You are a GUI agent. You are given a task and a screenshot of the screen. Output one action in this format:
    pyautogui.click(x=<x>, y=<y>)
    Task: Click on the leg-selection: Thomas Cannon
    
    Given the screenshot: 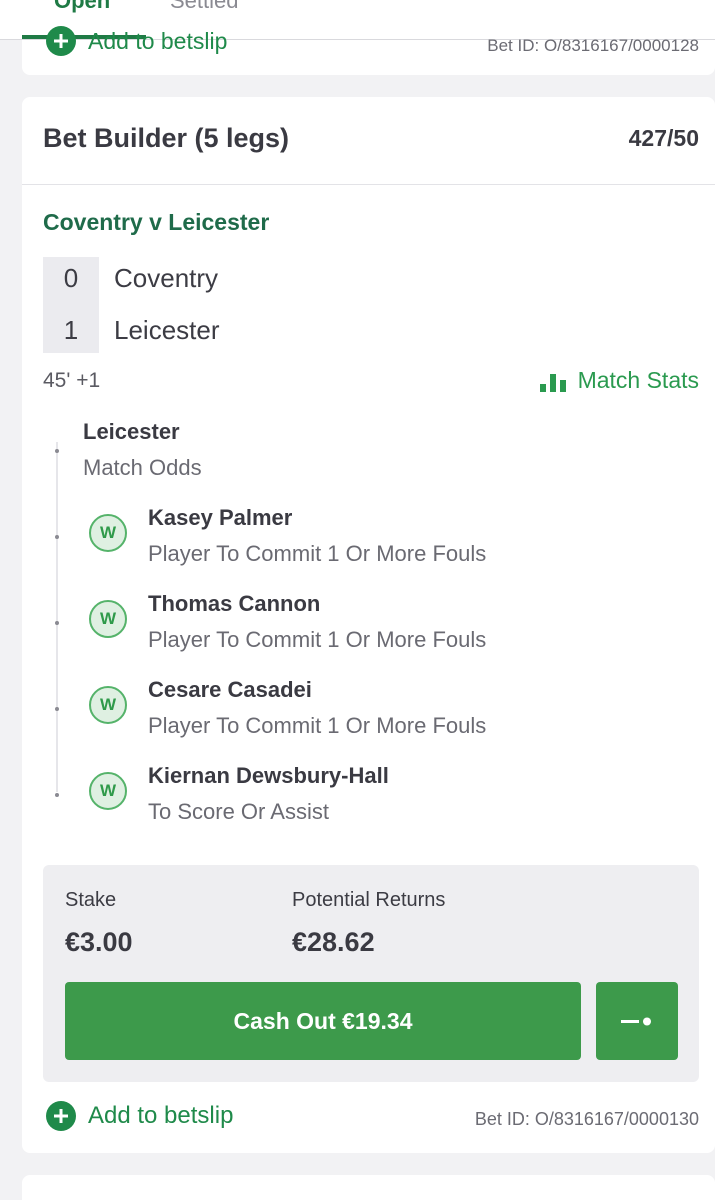 What is the action you would take?
    pyautogui.click(x=234, y=603)
    